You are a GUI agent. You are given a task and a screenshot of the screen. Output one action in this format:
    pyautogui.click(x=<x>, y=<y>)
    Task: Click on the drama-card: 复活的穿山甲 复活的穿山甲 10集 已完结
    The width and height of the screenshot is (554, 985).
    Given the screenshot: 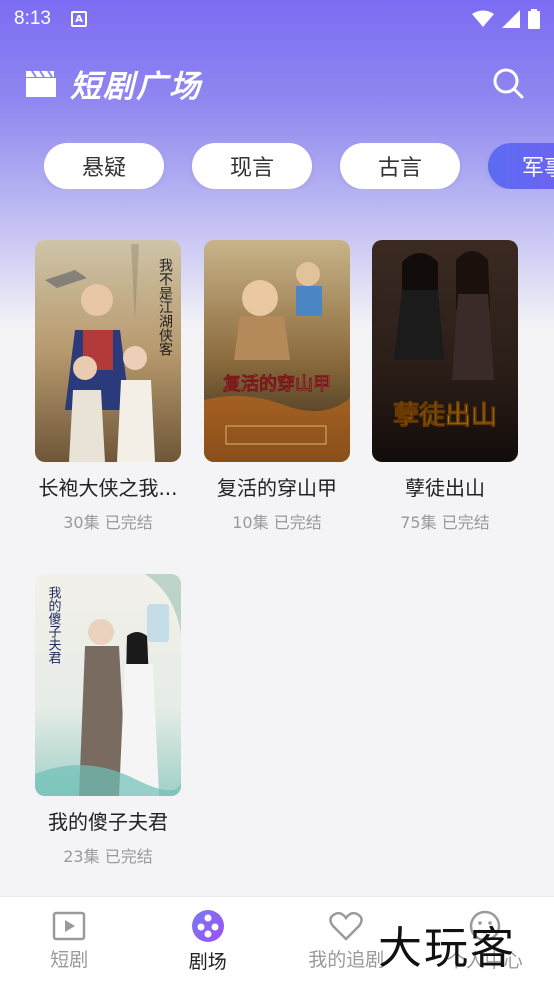 What is the action you would take?
    pyautogui.click(x=277, y=386)
    